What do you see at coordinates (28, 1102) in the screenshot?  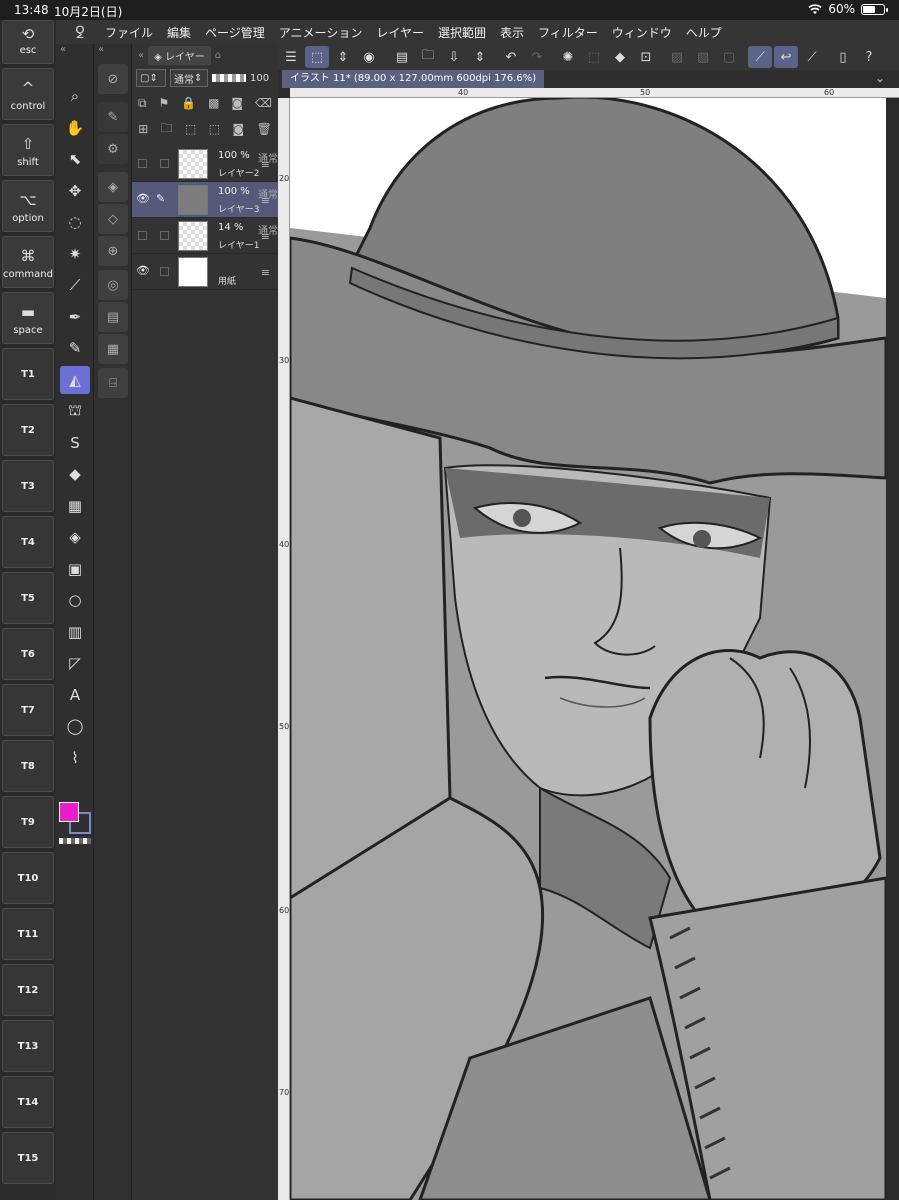 I see `shortcut-key-t14: T14` at bounding box center [28, 1102].